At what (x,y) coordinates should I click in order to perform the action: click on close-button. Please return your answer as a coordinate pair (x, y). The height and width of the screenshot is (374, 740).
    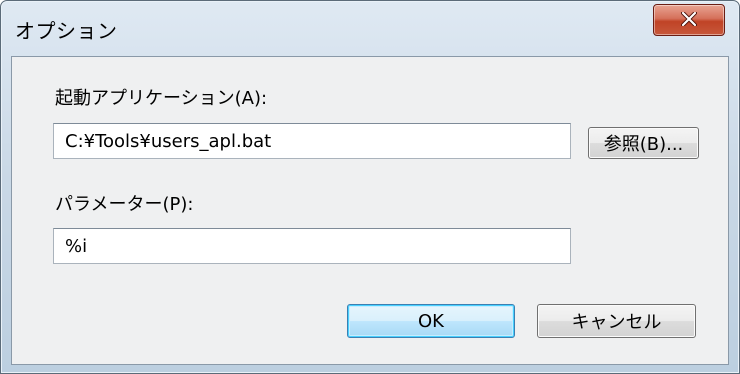
    Looking at the image, I should click on (689, 20).